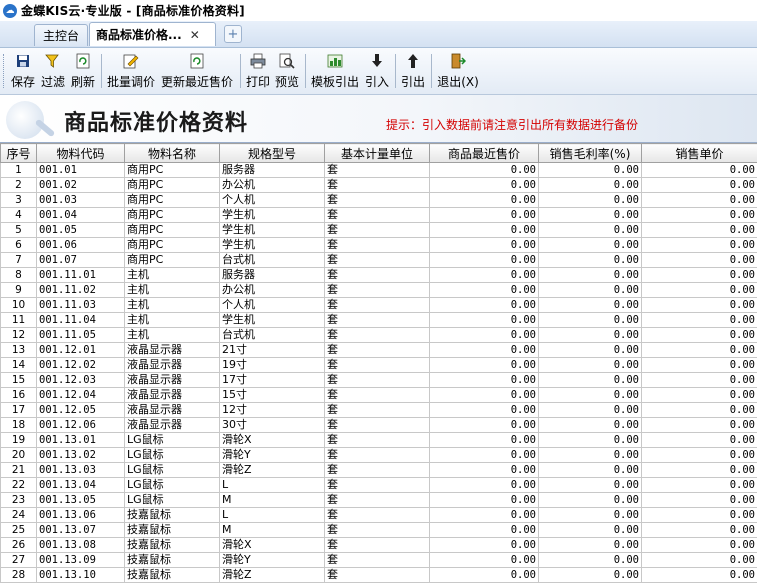  I want to click on import-button: 引入, so click(377, 71).